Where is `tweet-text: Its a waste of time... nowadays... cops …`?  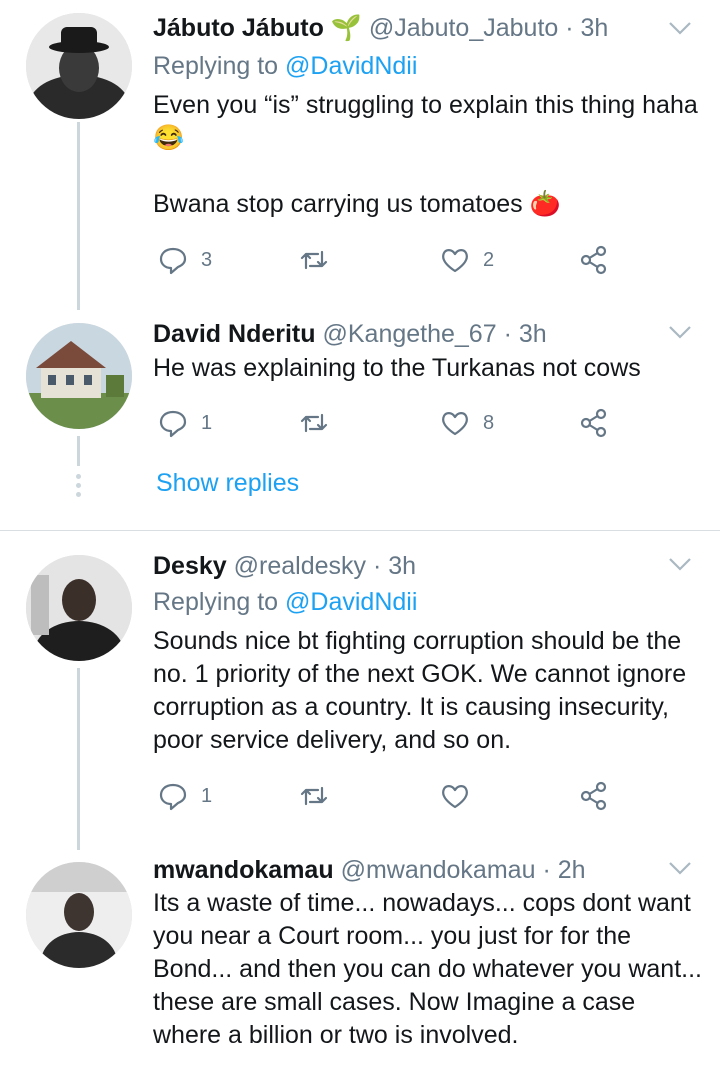 tweet-text: Its a waste of time... nowadays... cops … is located at coordinates (427, 969).